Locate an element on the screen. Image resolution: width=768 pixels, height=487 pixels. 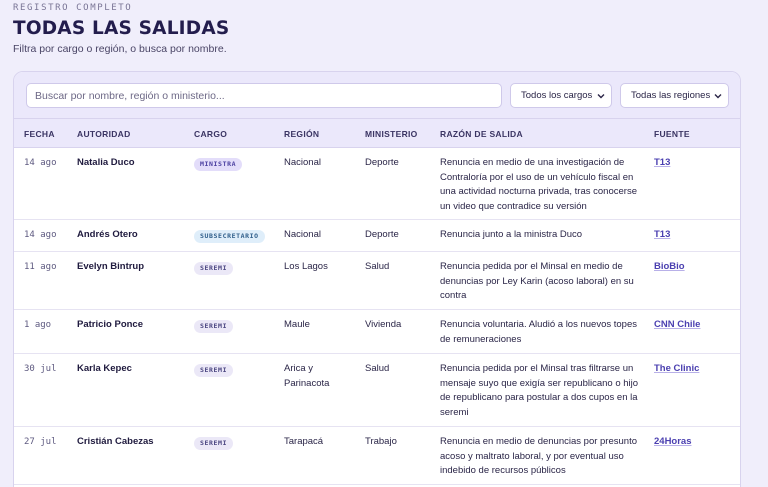
filter-bar: Todos los cargos Todas las regiones is located at coordinates (377, 95).